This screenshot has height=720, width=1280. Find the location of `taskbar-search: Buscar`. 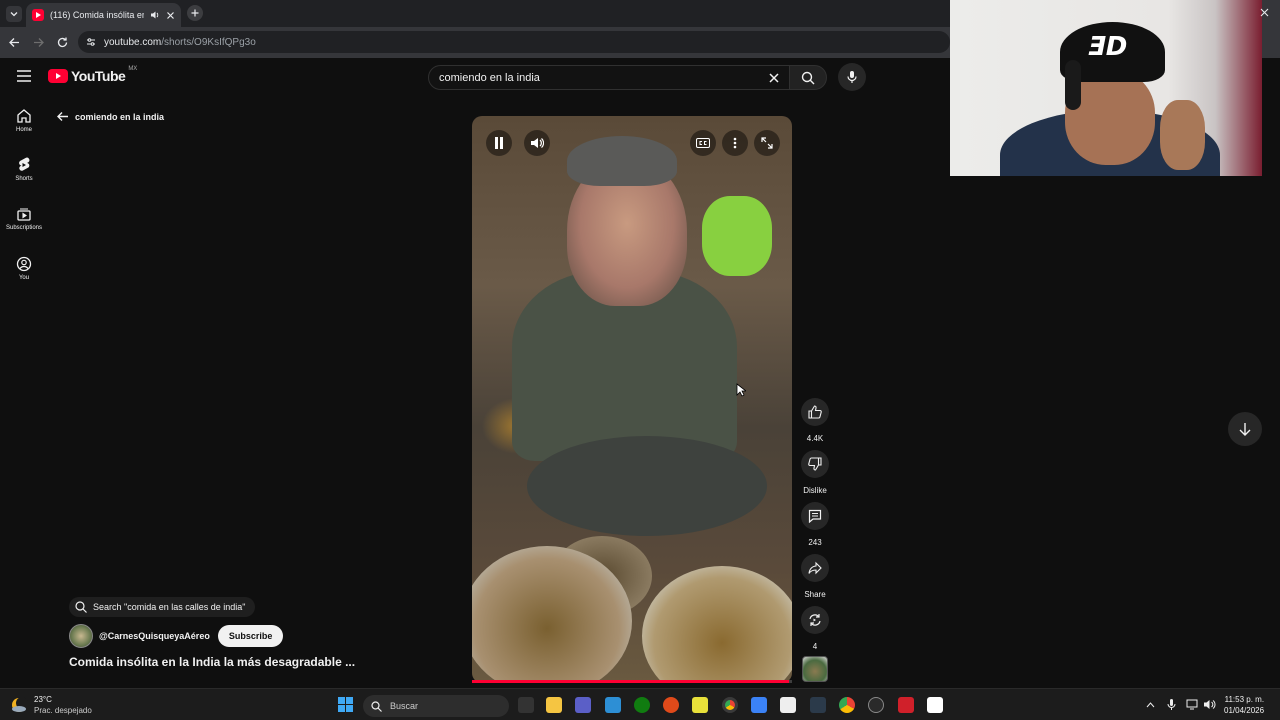

taskbar-search: Buscar is located at coordinates (436, 706).